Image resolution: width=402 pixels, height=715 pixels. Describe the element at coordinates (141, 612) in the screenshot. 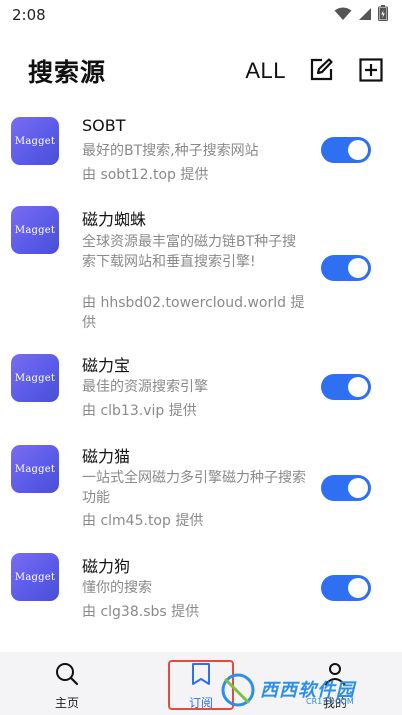

I see `source-provider: 由 clg38.sbs 提供` at that location.